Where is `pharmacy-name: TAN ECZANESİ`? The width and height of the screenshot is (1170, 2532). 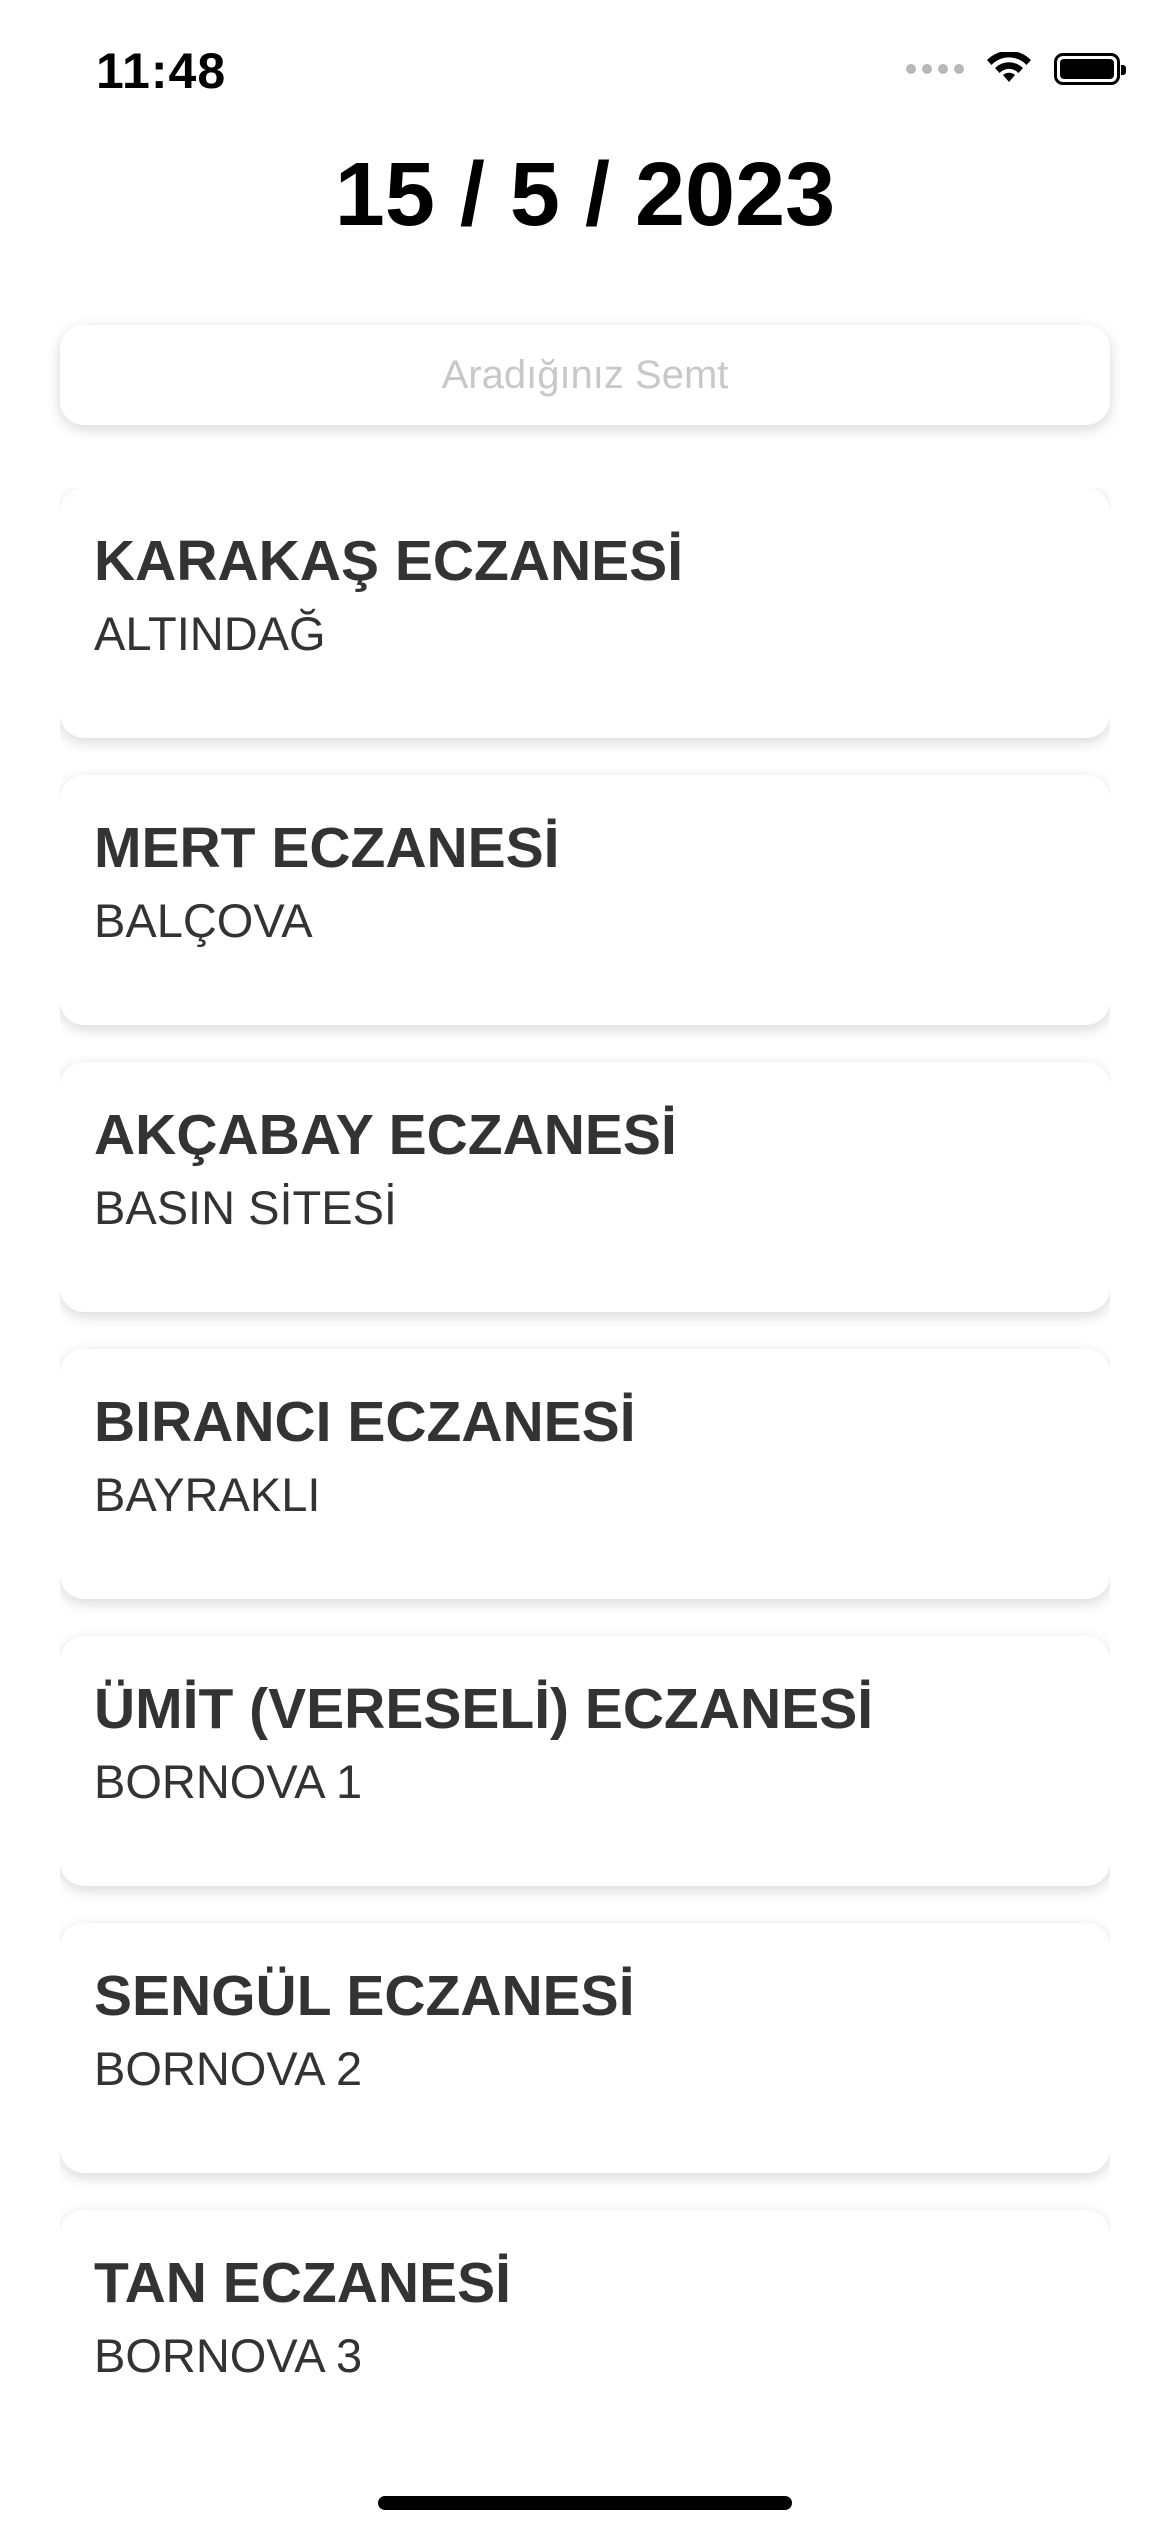 pharmacy-name: TAN ECZANESİ is located at coordinates (302, 2283).